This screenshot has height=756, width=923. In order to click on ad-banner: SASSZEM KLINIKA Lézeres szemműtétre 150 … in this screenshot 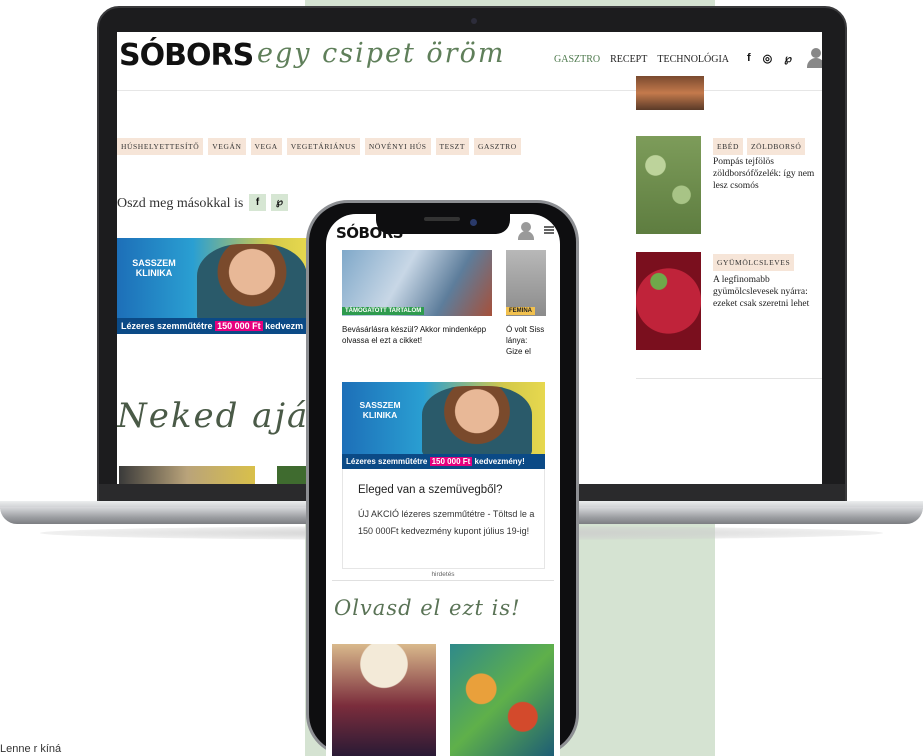, I will do `click(212, 286)`.